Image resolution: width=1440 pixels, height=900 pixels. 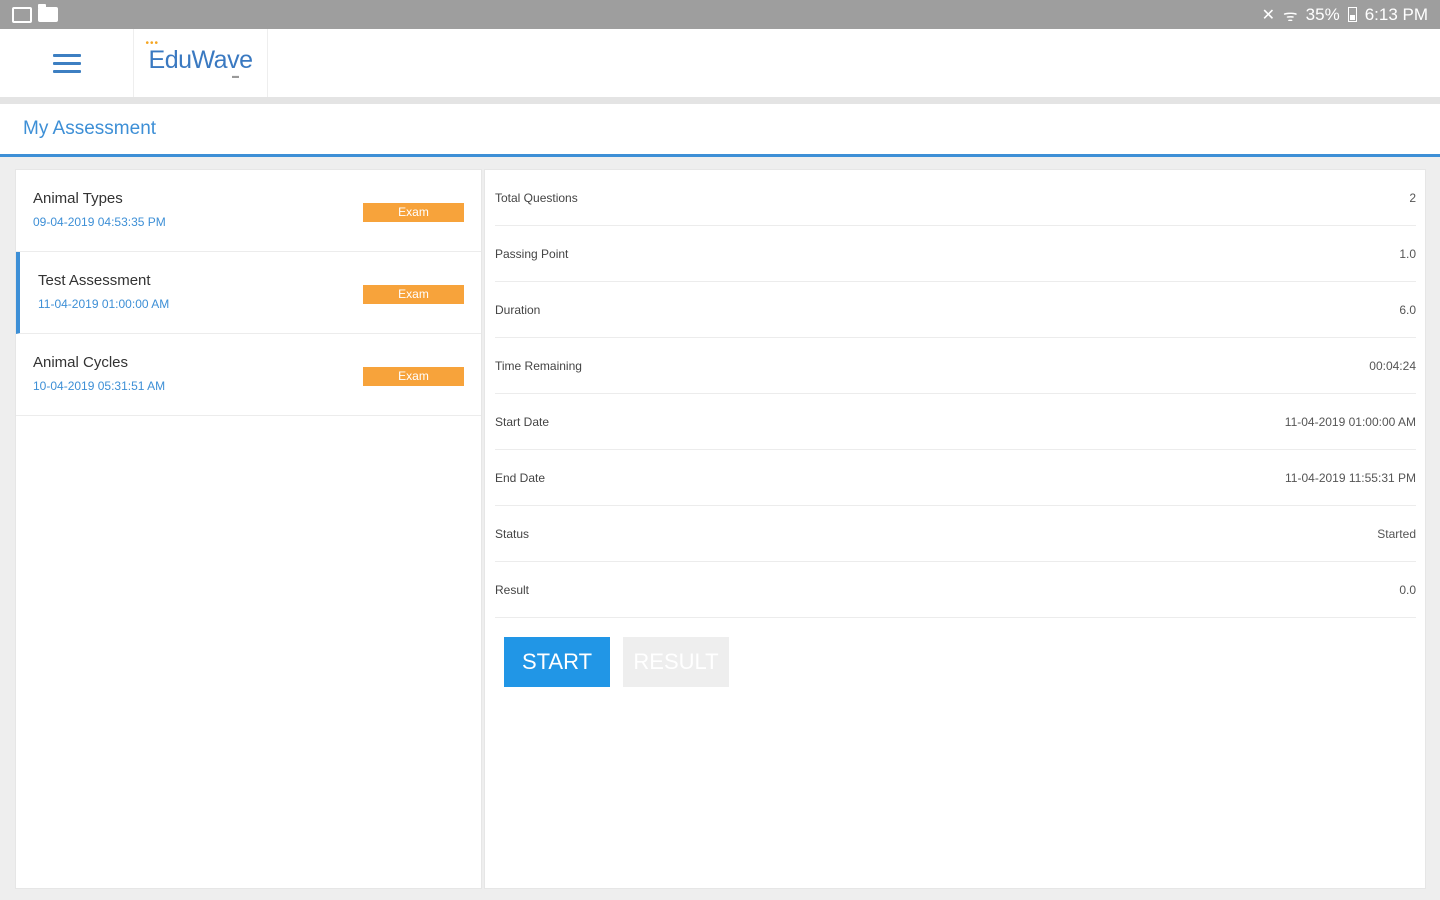 I want to click on hamburger-icon, so click(x=66, y=63).